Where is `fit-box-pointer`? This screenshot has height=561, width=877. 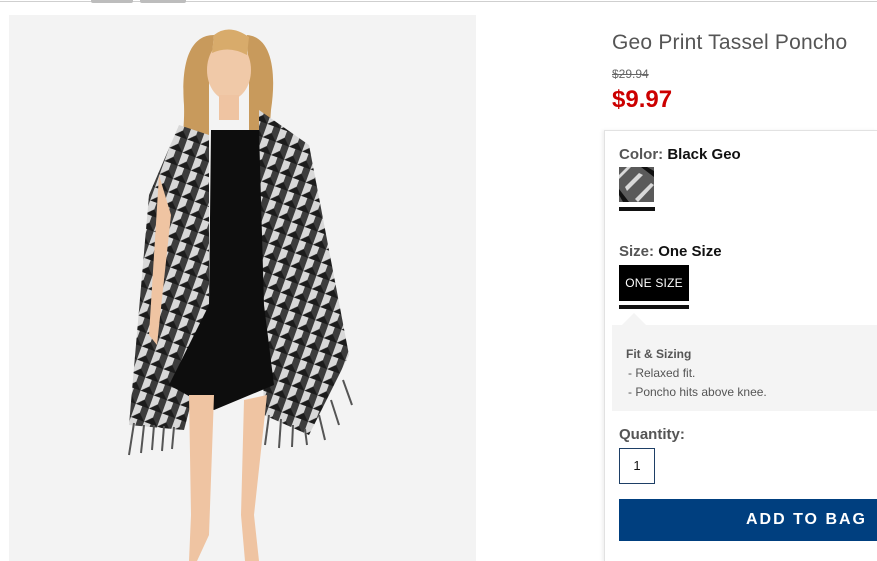 fit-box-pointer is located at coordinates (634, 319).